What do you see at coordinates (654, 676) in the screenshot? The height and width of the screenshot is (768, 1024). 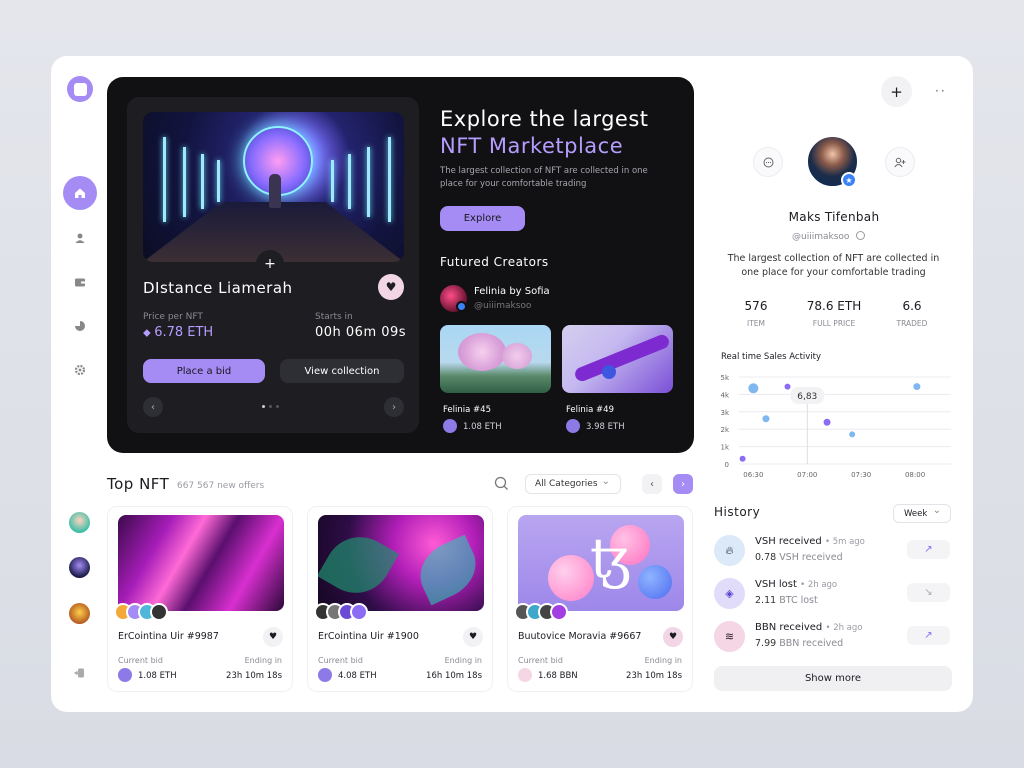 I see `ending-value: 23h 10m 18s` at bounding box center [654, 676].